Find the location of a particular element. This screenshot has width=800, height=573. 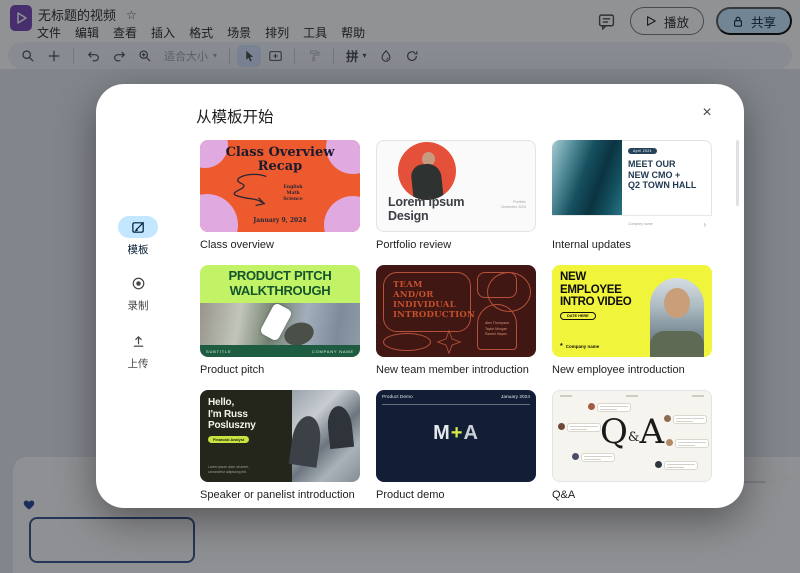

chevron-right-icon: › is located at coordinates (704, 224).